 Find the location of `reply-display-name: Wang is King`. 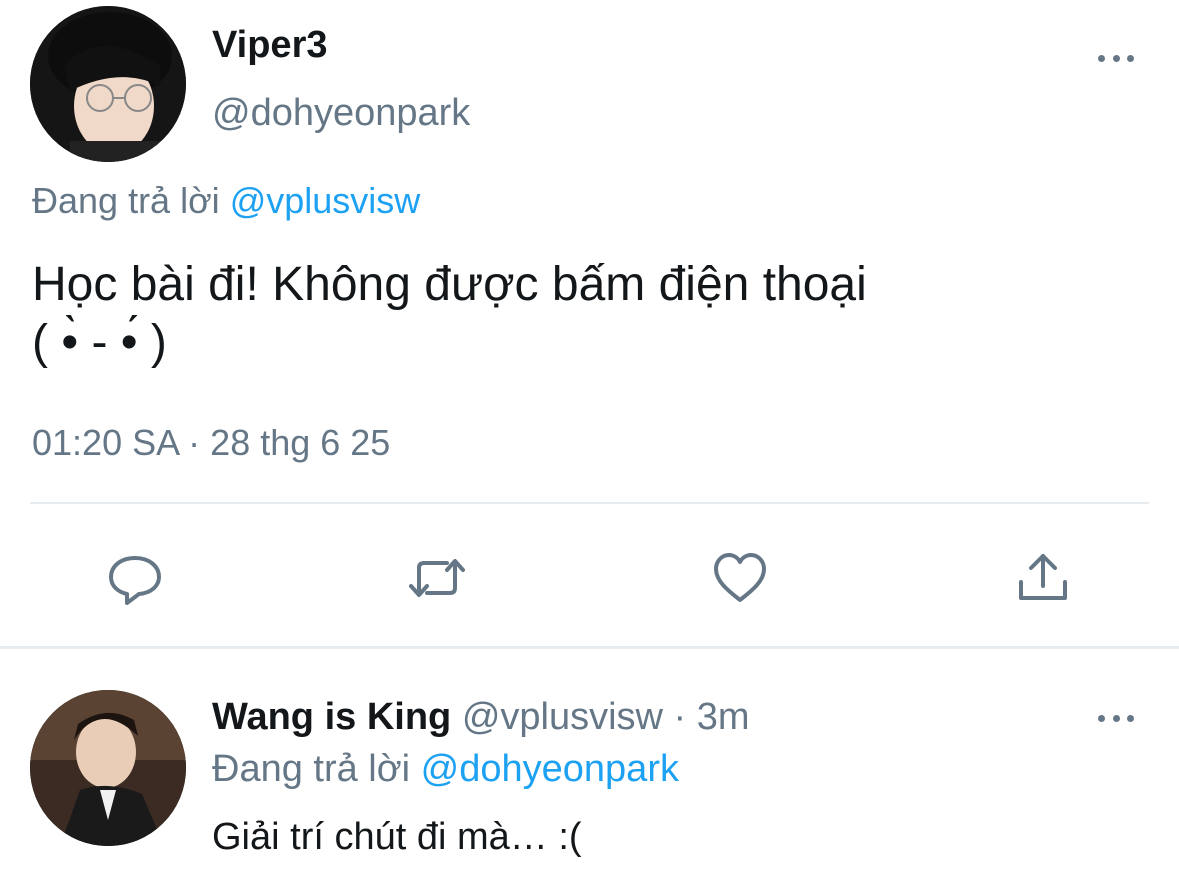

reply-display-name: Wang is King is located at coordinates (331, 717).